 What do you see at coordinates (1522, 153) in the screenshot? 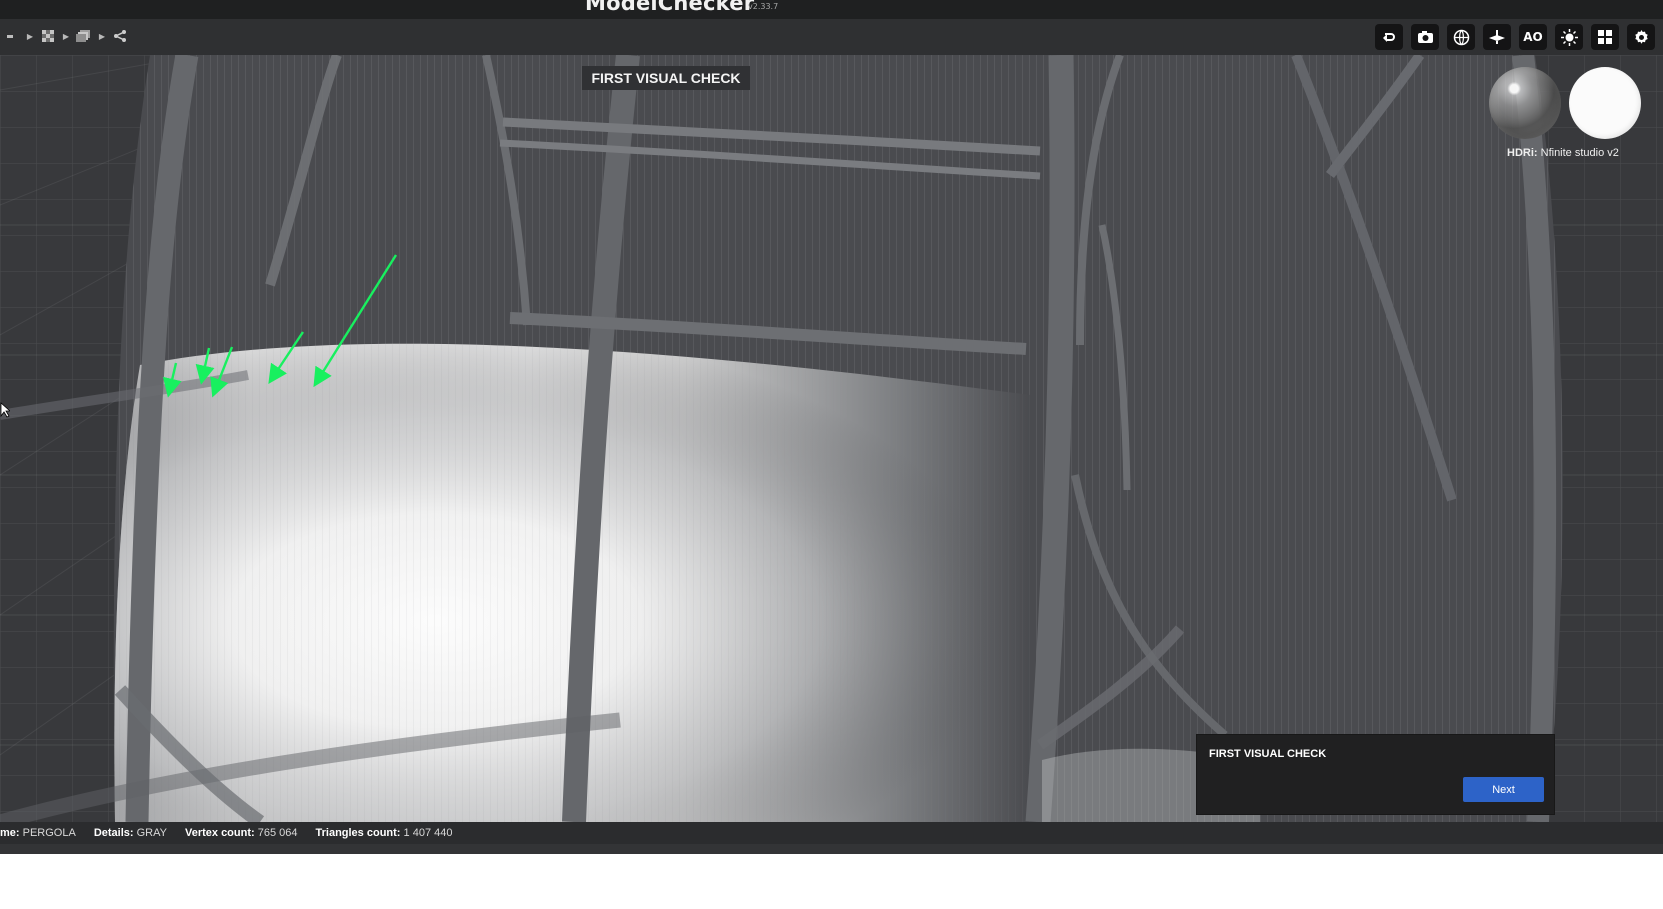
I see `hdri-label-prefix: HDRi:` at bounding box center [1522, 153].